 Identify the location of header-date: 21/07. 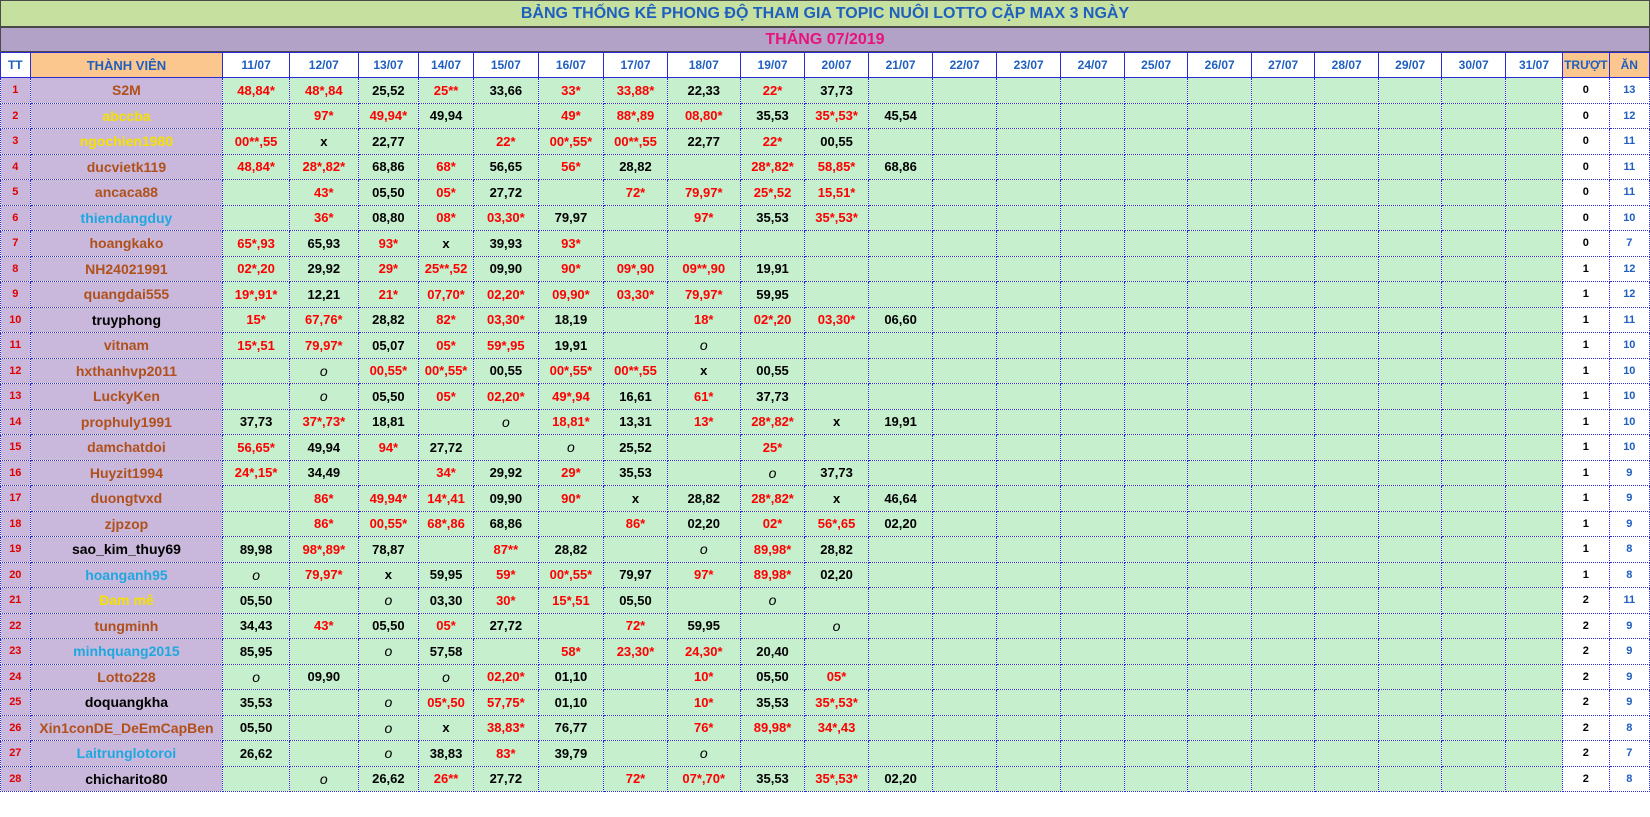
(900, 65).